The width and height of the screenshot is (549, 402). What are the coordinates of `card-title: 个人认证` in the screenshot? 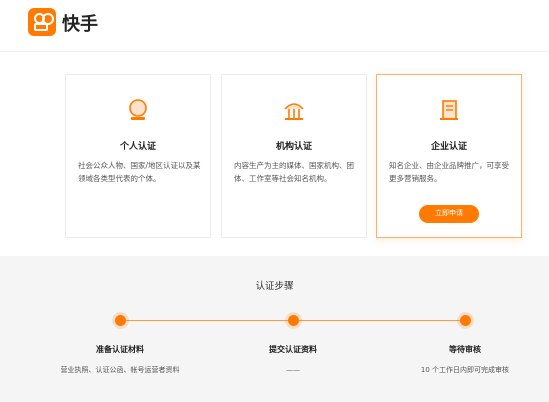 It's located at (137, 147).